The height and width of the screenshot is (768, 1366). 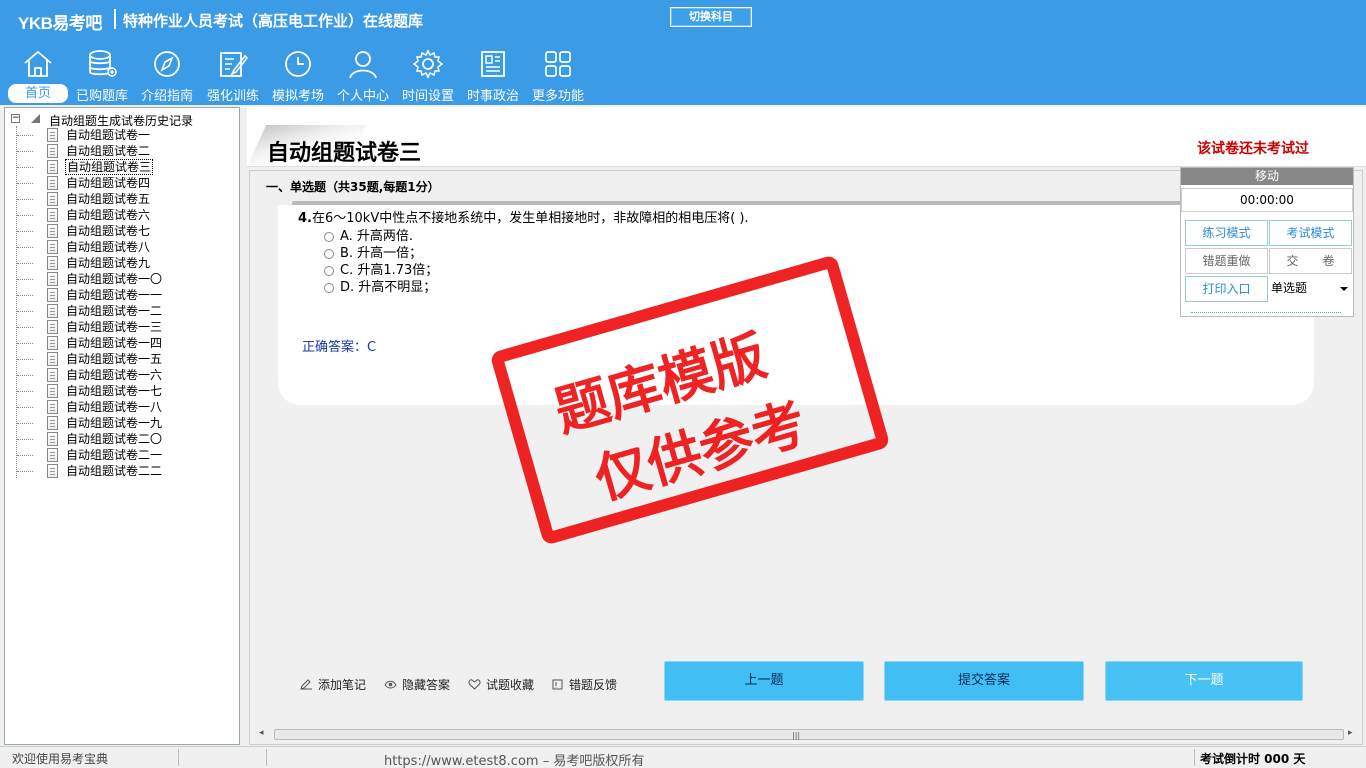 I want to click on tree-item: 自动组题试卷五, so click(x=117, y=199).